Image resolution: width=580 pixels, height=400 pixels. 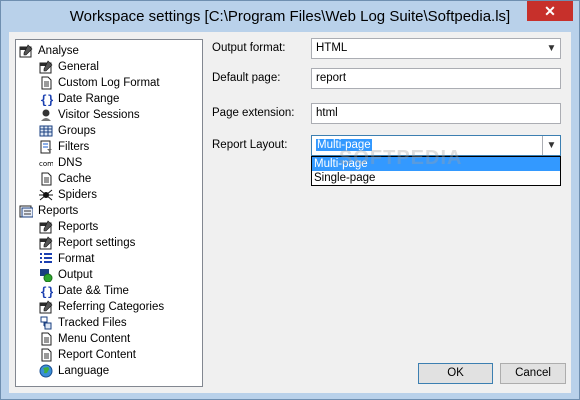 I want to click on tree-group-analyse: Analyse, so click(x=49, y=50).